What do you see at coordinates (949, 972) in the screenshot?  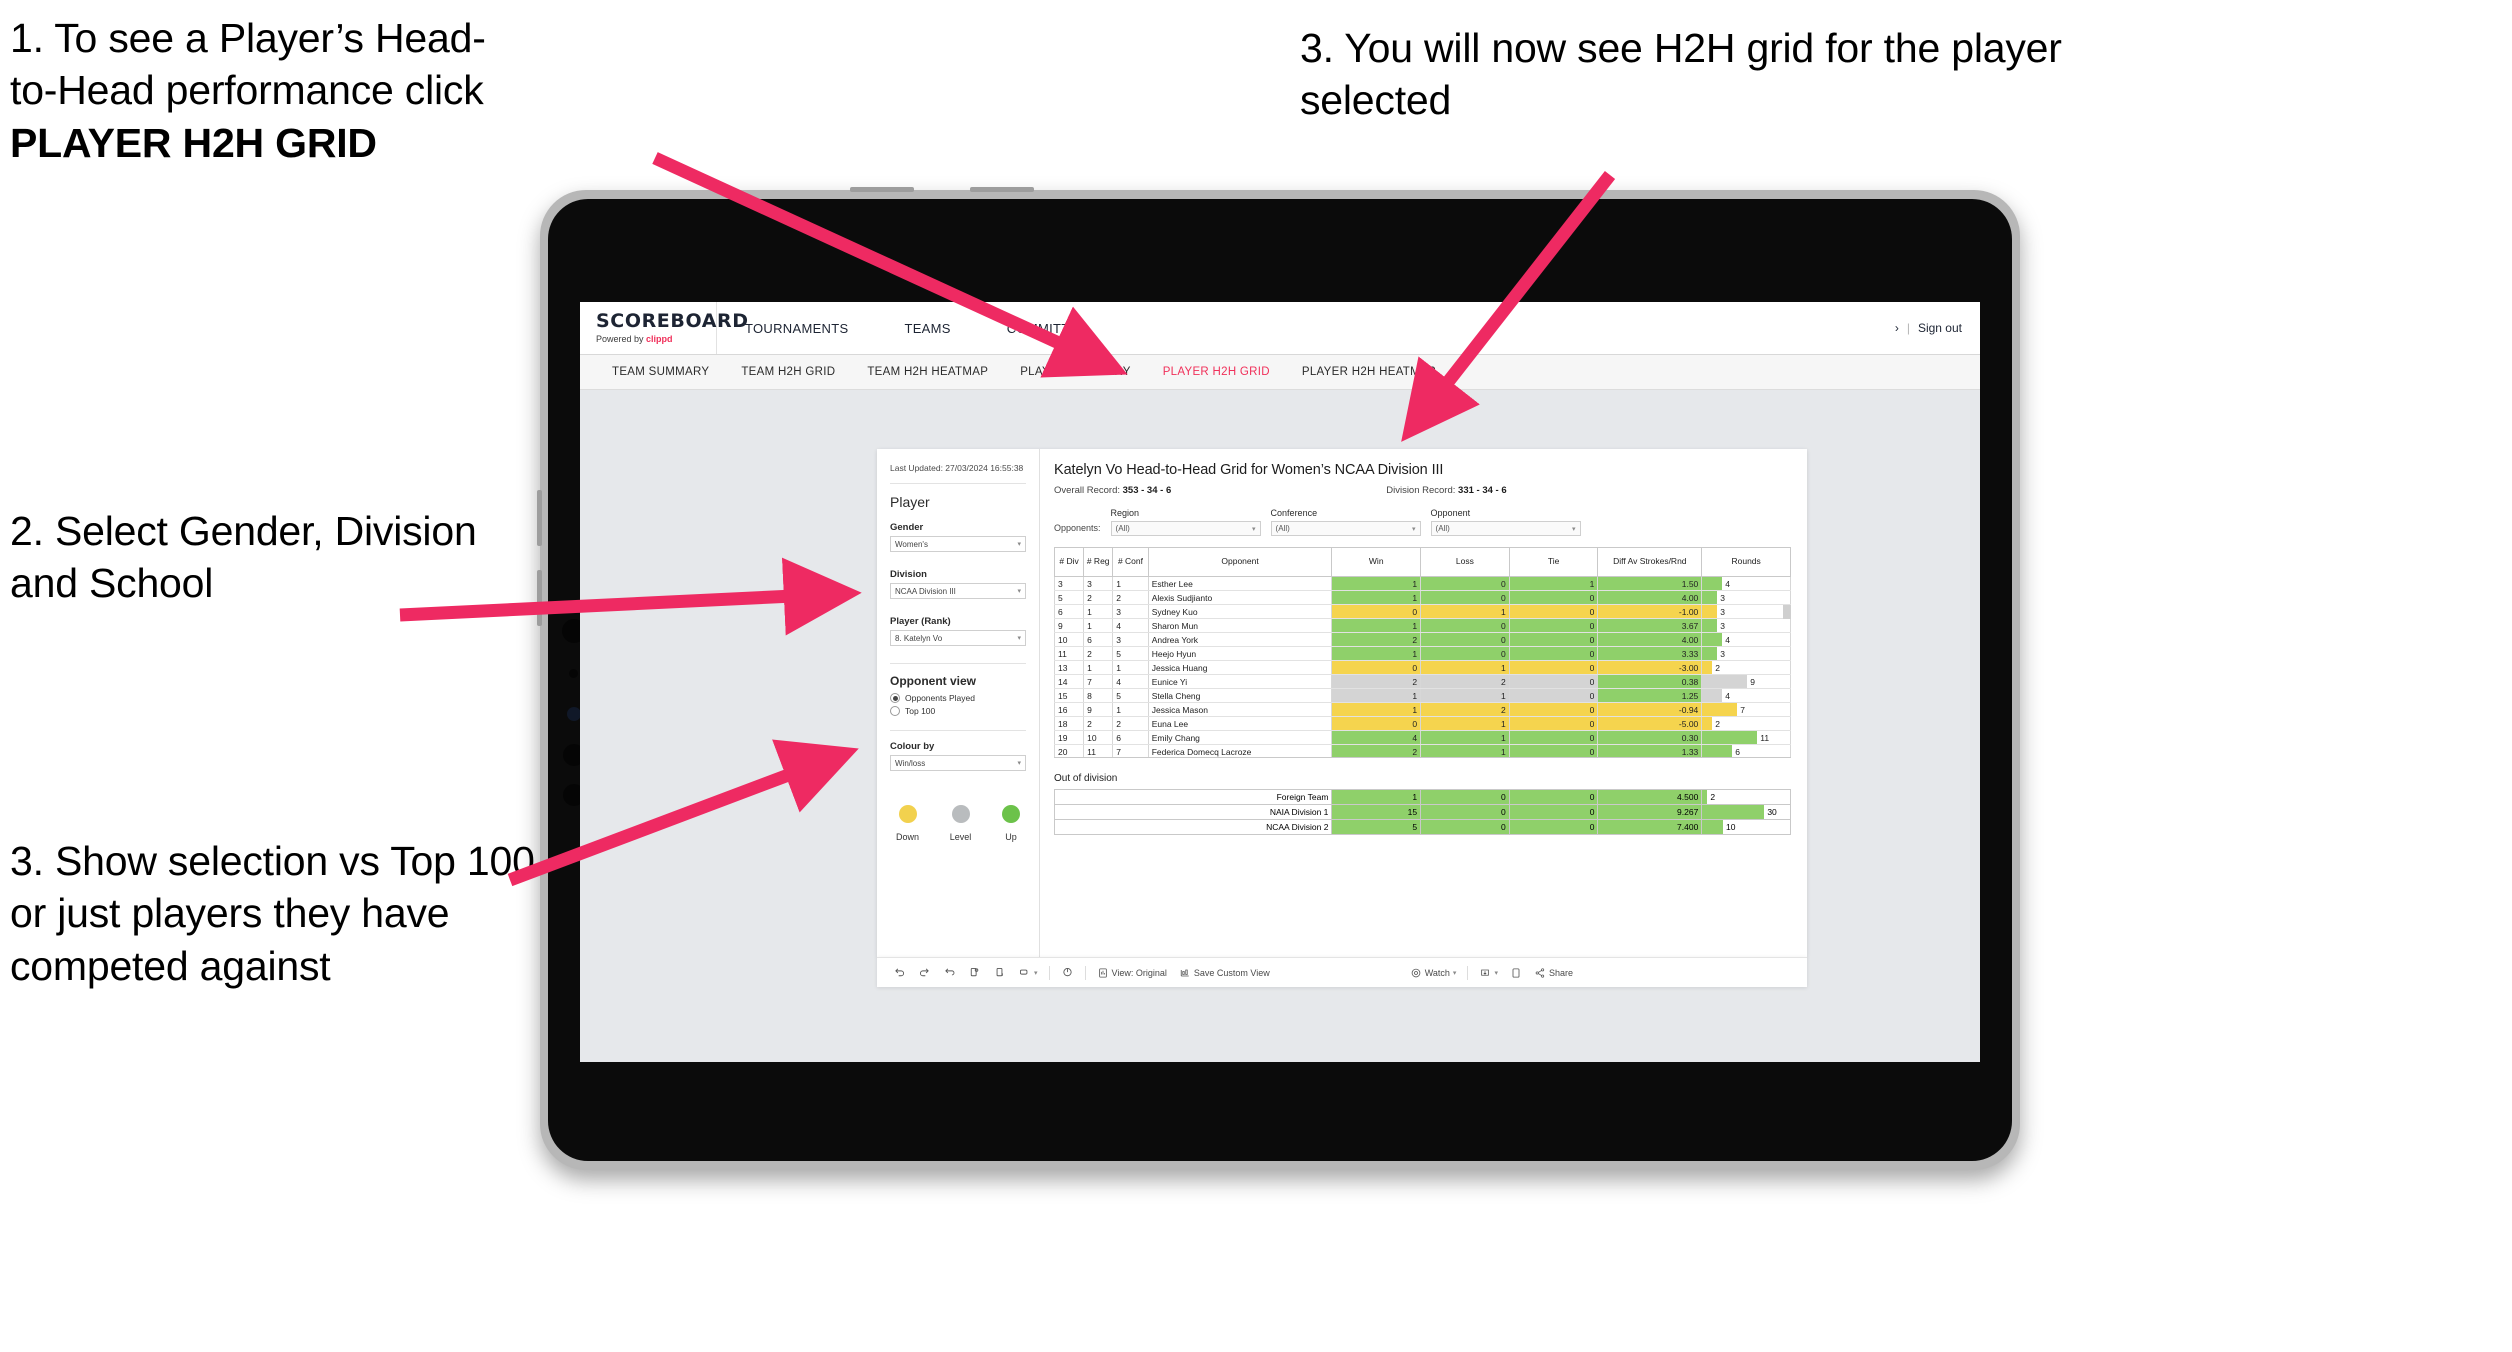 I see `revert-icon` at bounding box center [949, 972].